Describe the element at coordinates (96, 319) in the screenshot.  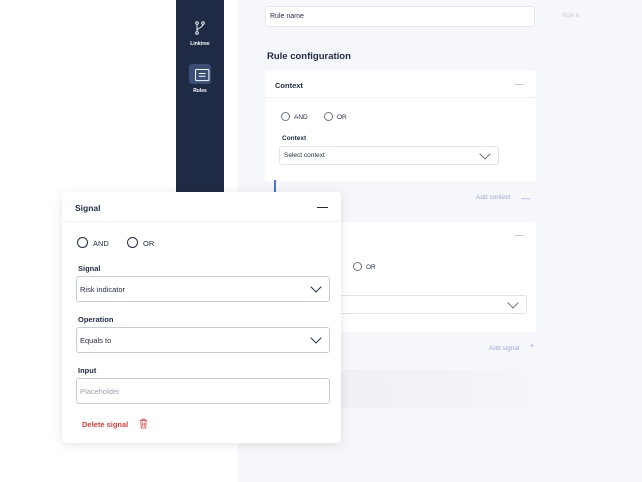
I see `operation-field-label: Operation` at that location.